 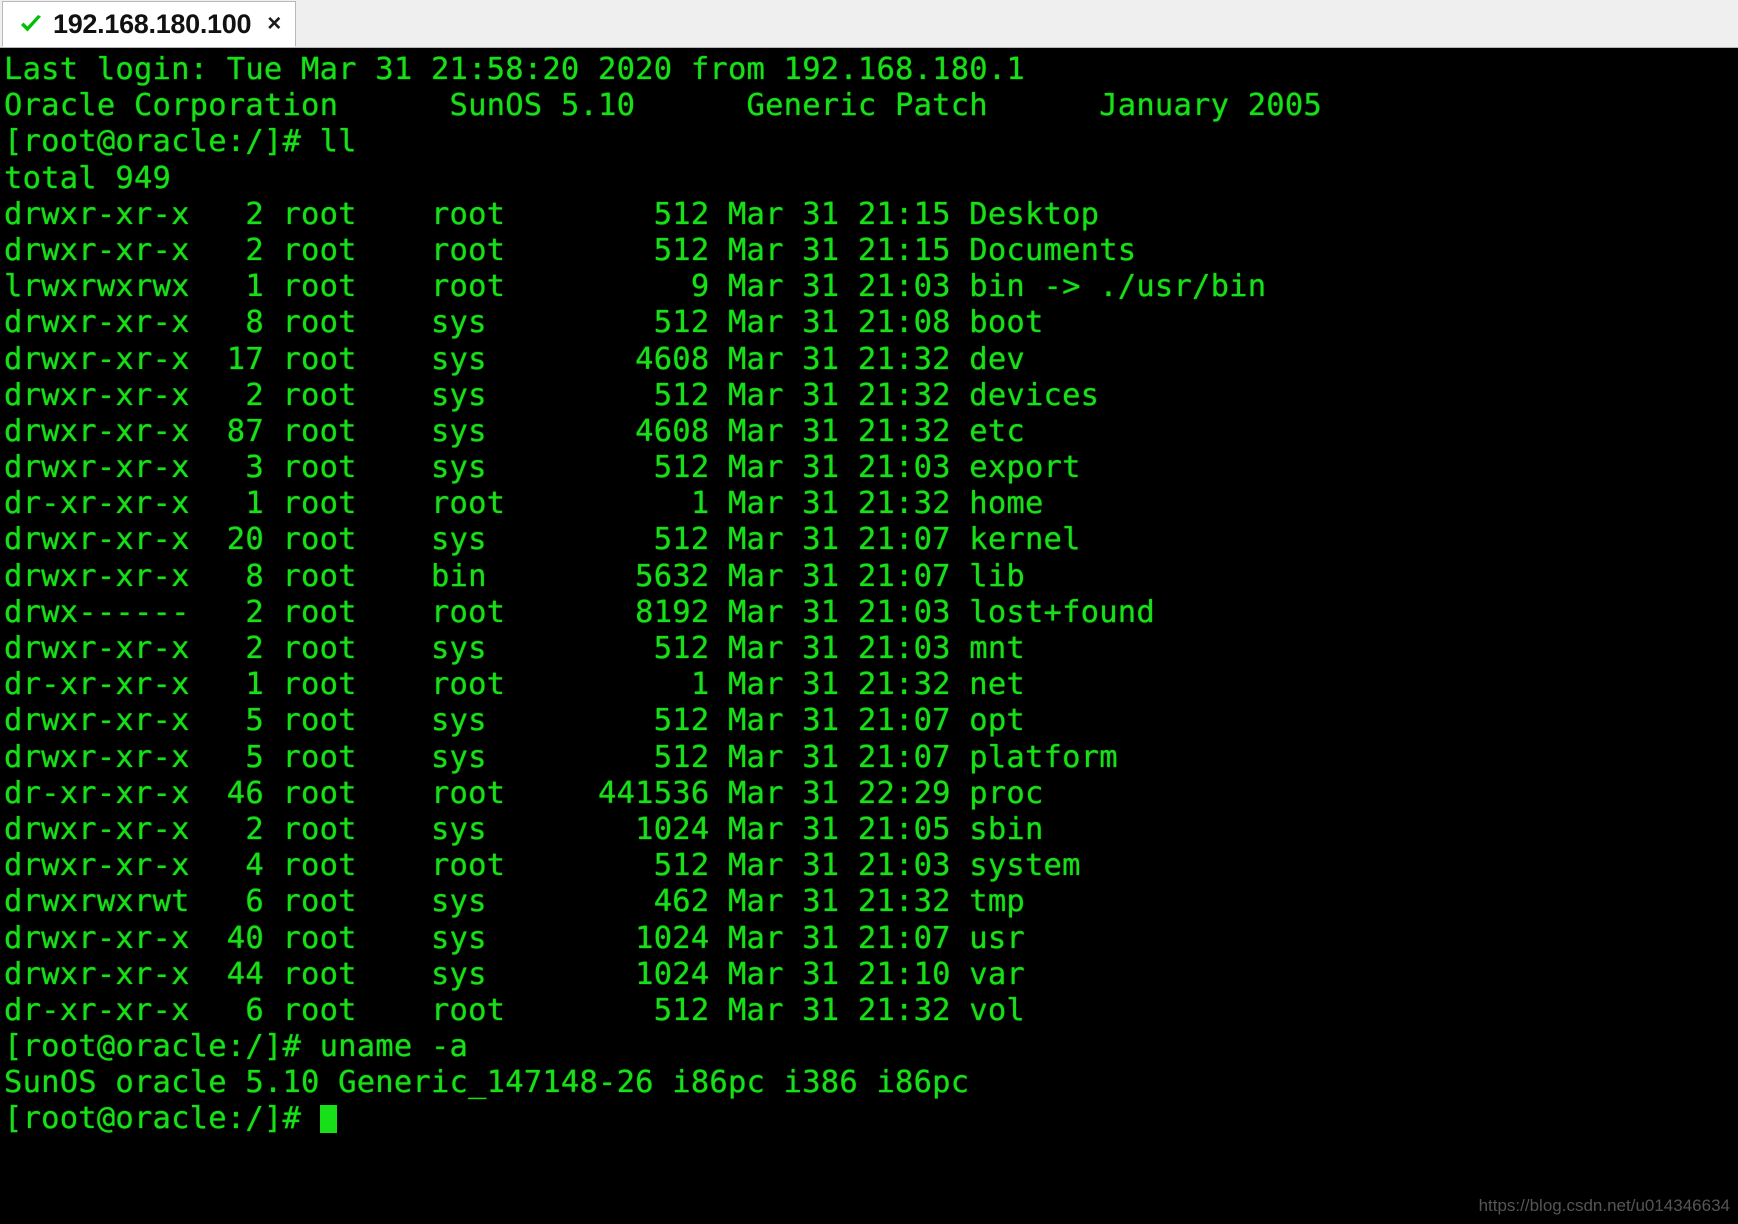 What do you see at coordinates (31, 23) in the screenshot?
I see `green-check-icon` at bounding box center [31, 23].